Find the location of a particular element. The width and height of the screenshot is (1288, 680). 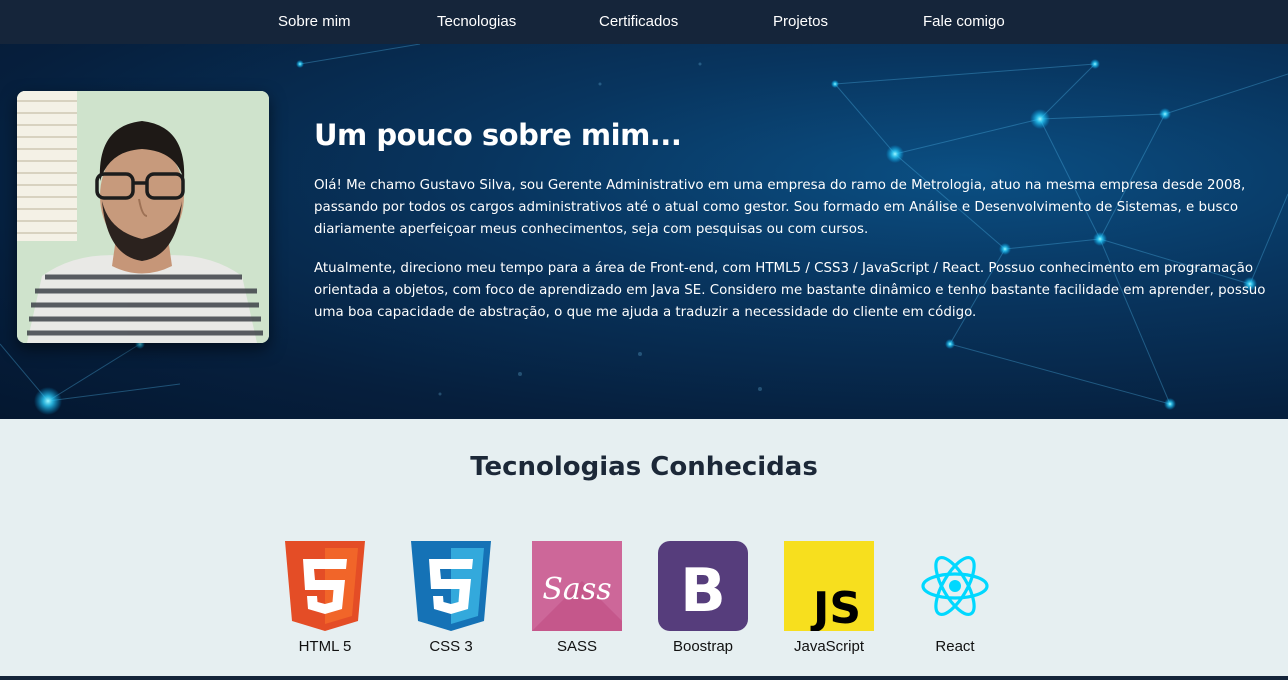

tech-label-javascript: JavaScript is located at coordinates (829, 646).